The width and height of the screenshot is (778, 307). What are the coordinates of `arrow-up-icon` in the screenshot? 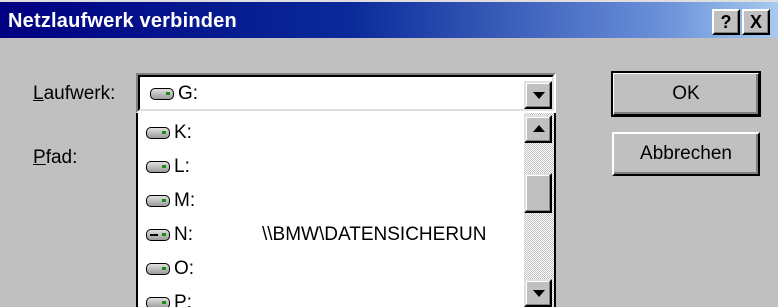 It's located at (539, 128).